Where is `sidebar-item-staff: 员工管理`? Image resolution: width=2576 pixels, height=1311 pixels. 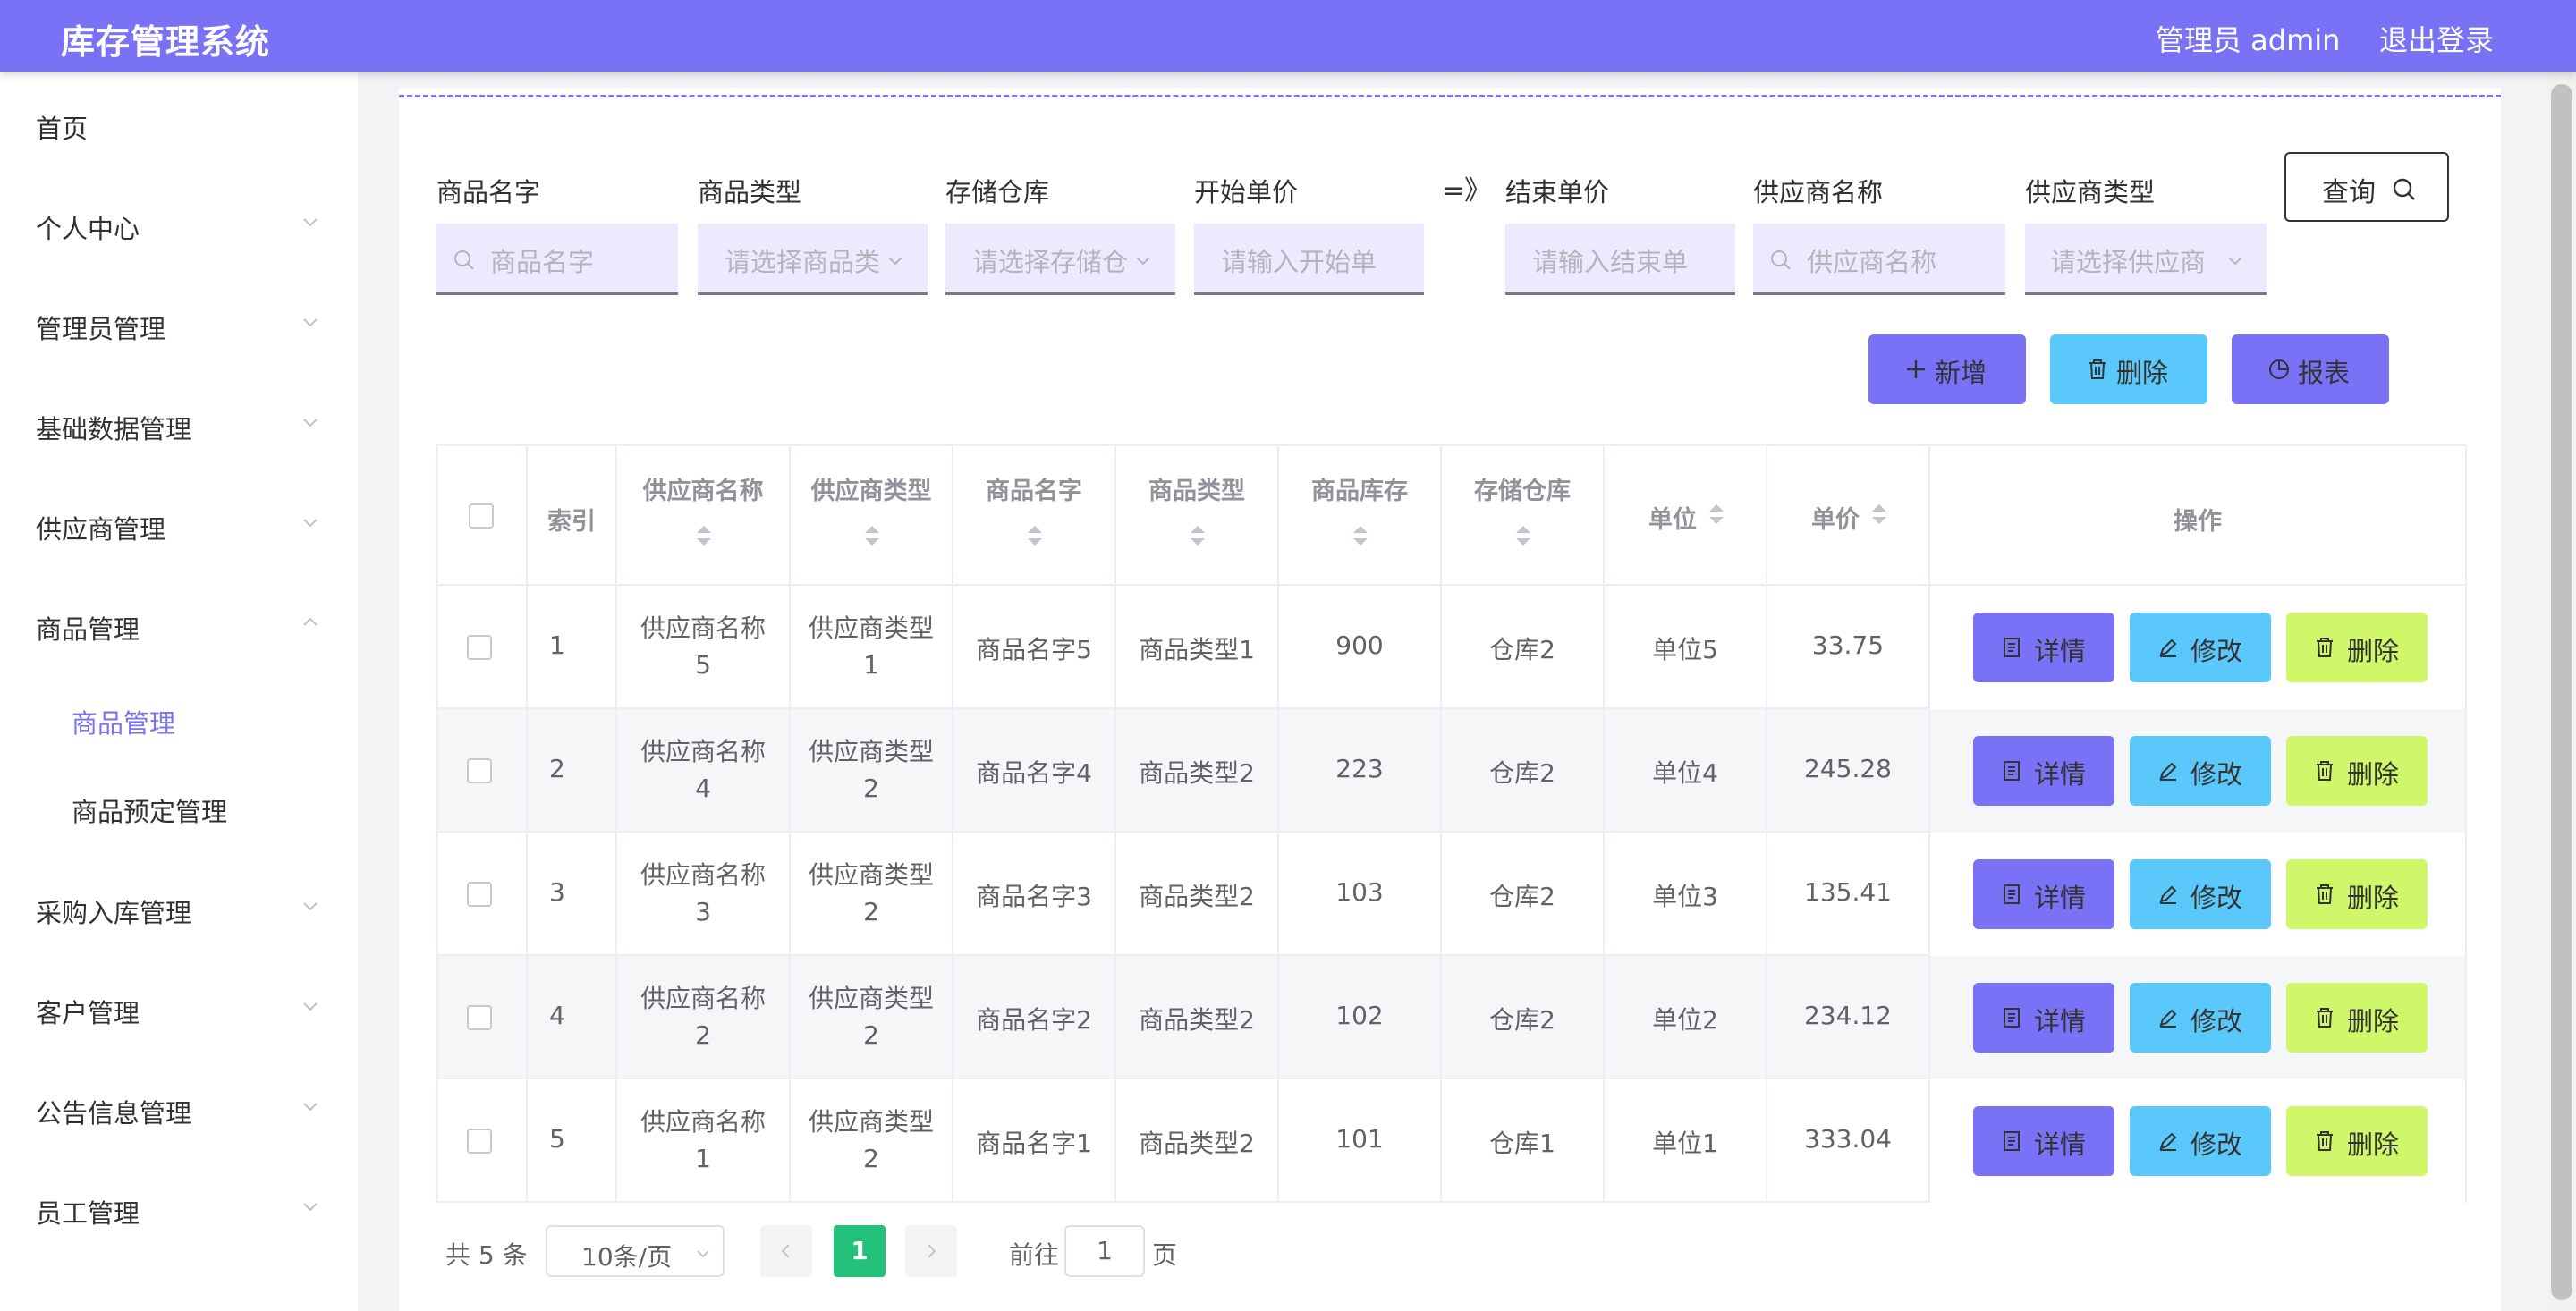
sidebar-item-staff: 员工管理 is located at coordinates (179, 1207).